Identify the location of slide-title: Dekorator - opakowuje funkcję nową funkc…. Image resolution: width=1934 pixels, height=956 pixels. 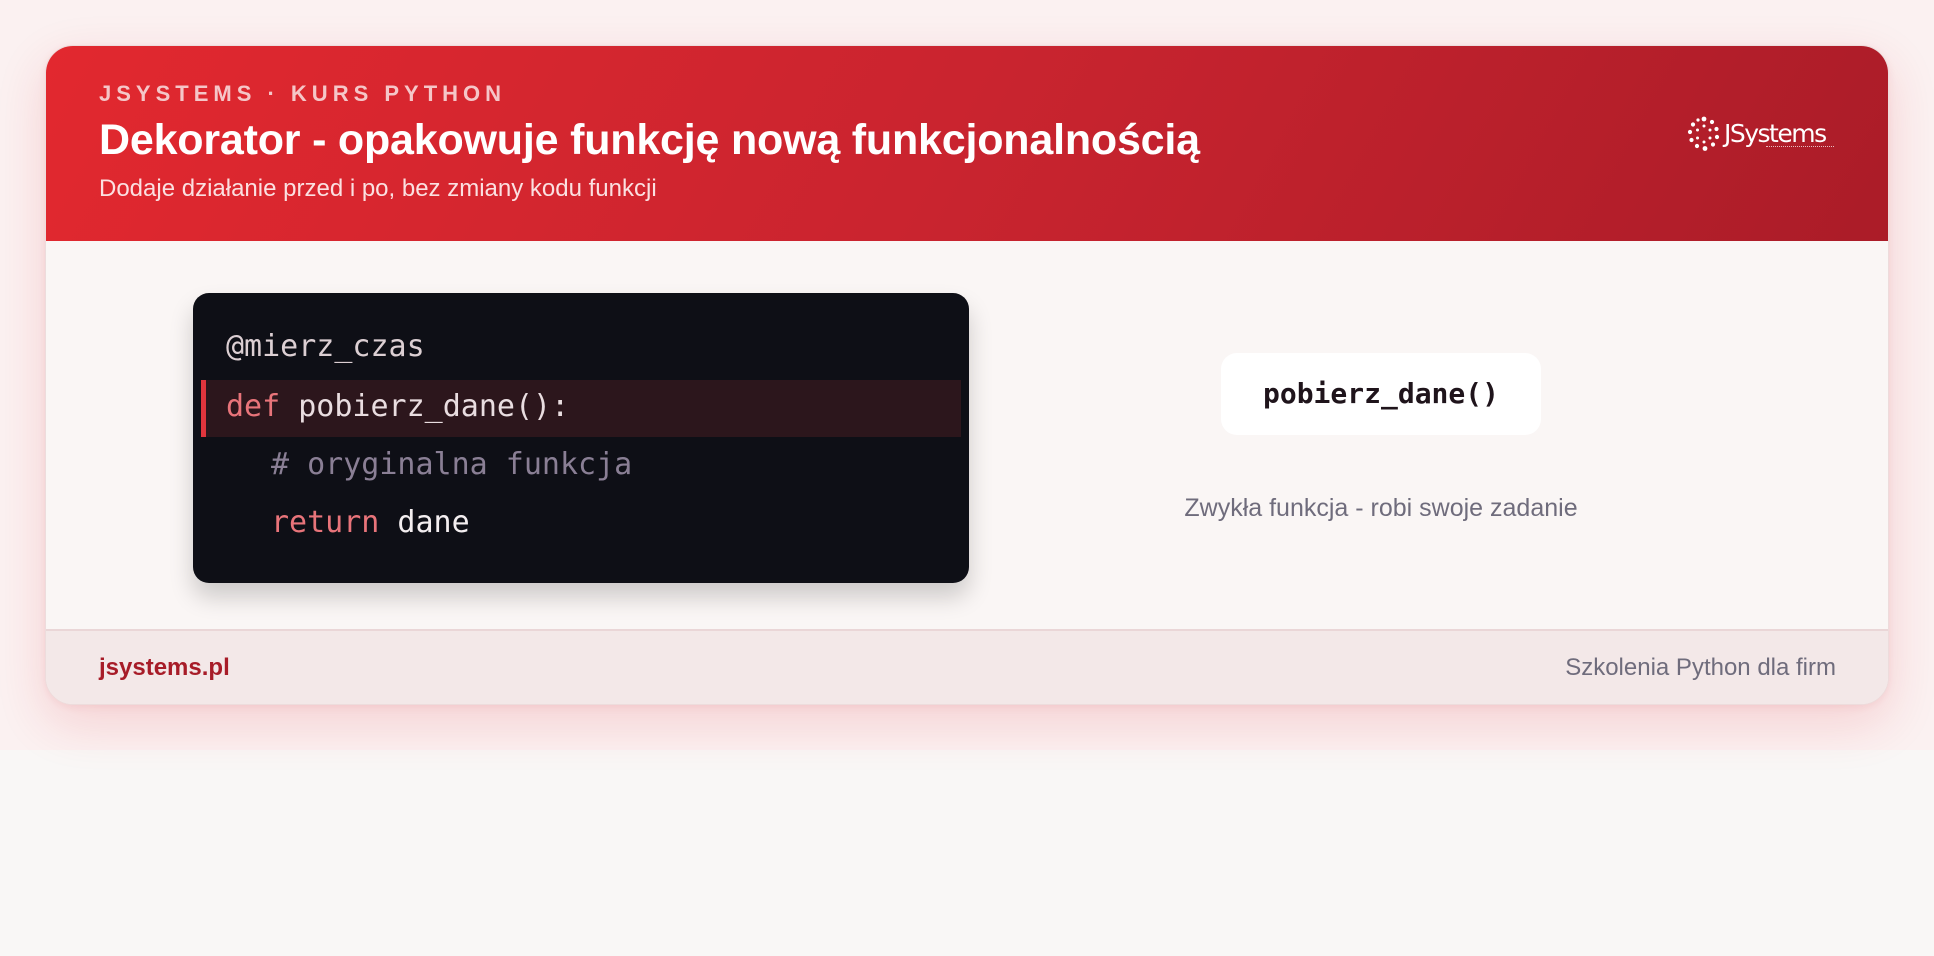
(649, 140).